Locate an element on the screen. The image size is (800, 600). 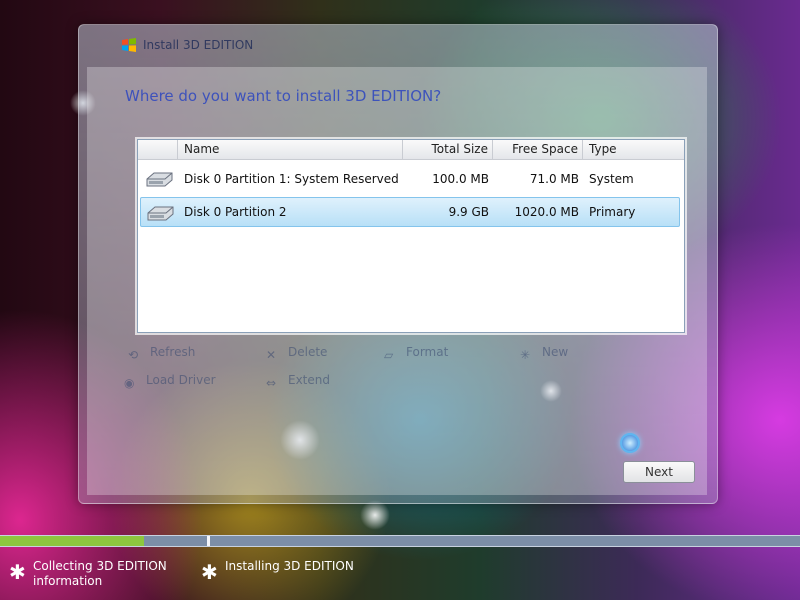
step-label: Collecting 3D EDITION is located at coordinates (100, 566).